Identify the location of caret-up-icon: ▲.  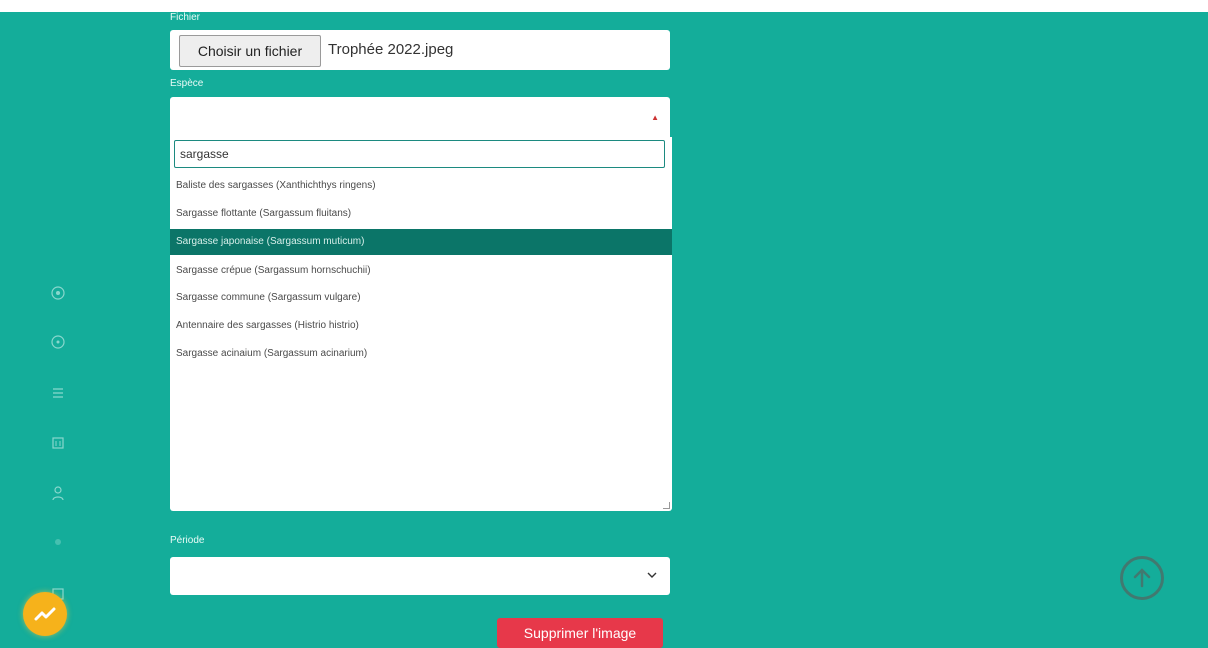
(655, 117).